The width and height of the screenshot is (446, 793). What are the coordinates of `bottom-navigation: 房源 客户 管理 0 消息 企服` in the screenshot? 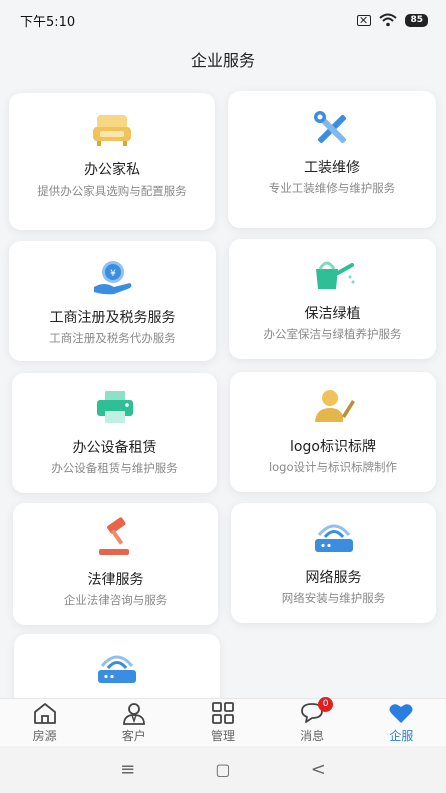 It's located at (223, 721).